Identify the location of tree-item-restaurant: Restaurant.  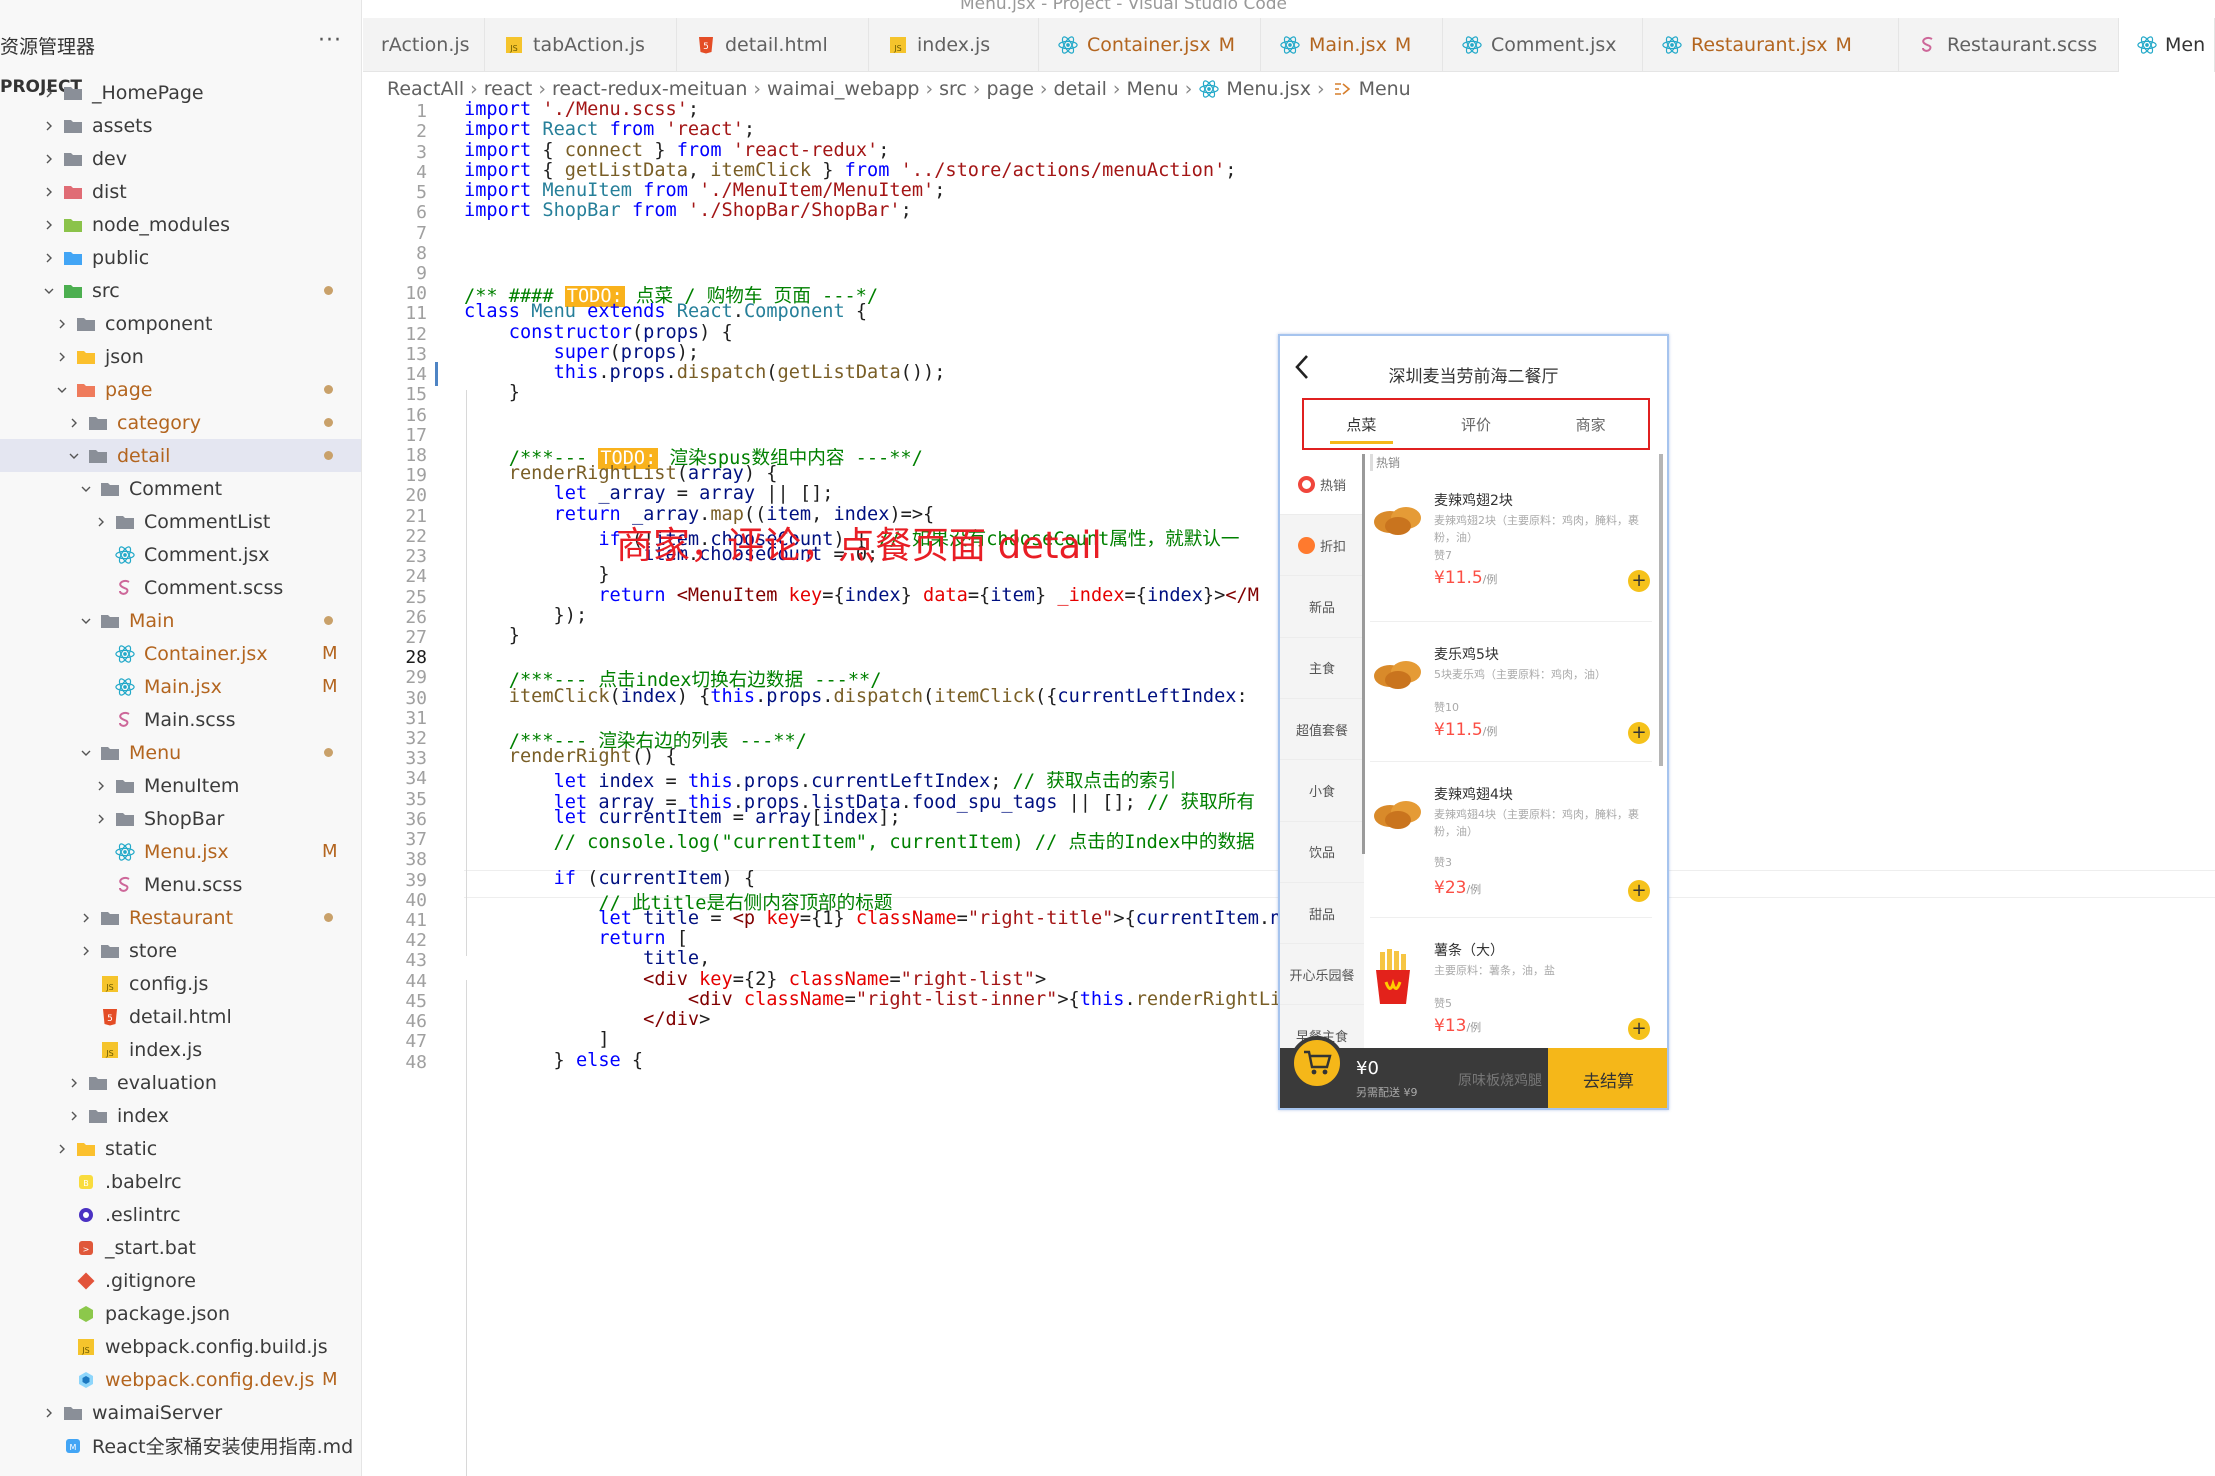
(180, 917).